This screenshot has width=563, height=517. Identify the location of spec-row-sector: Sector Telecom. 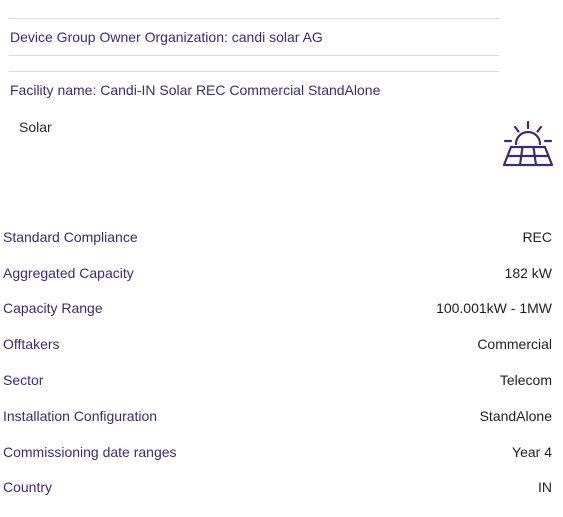
(277, 380).